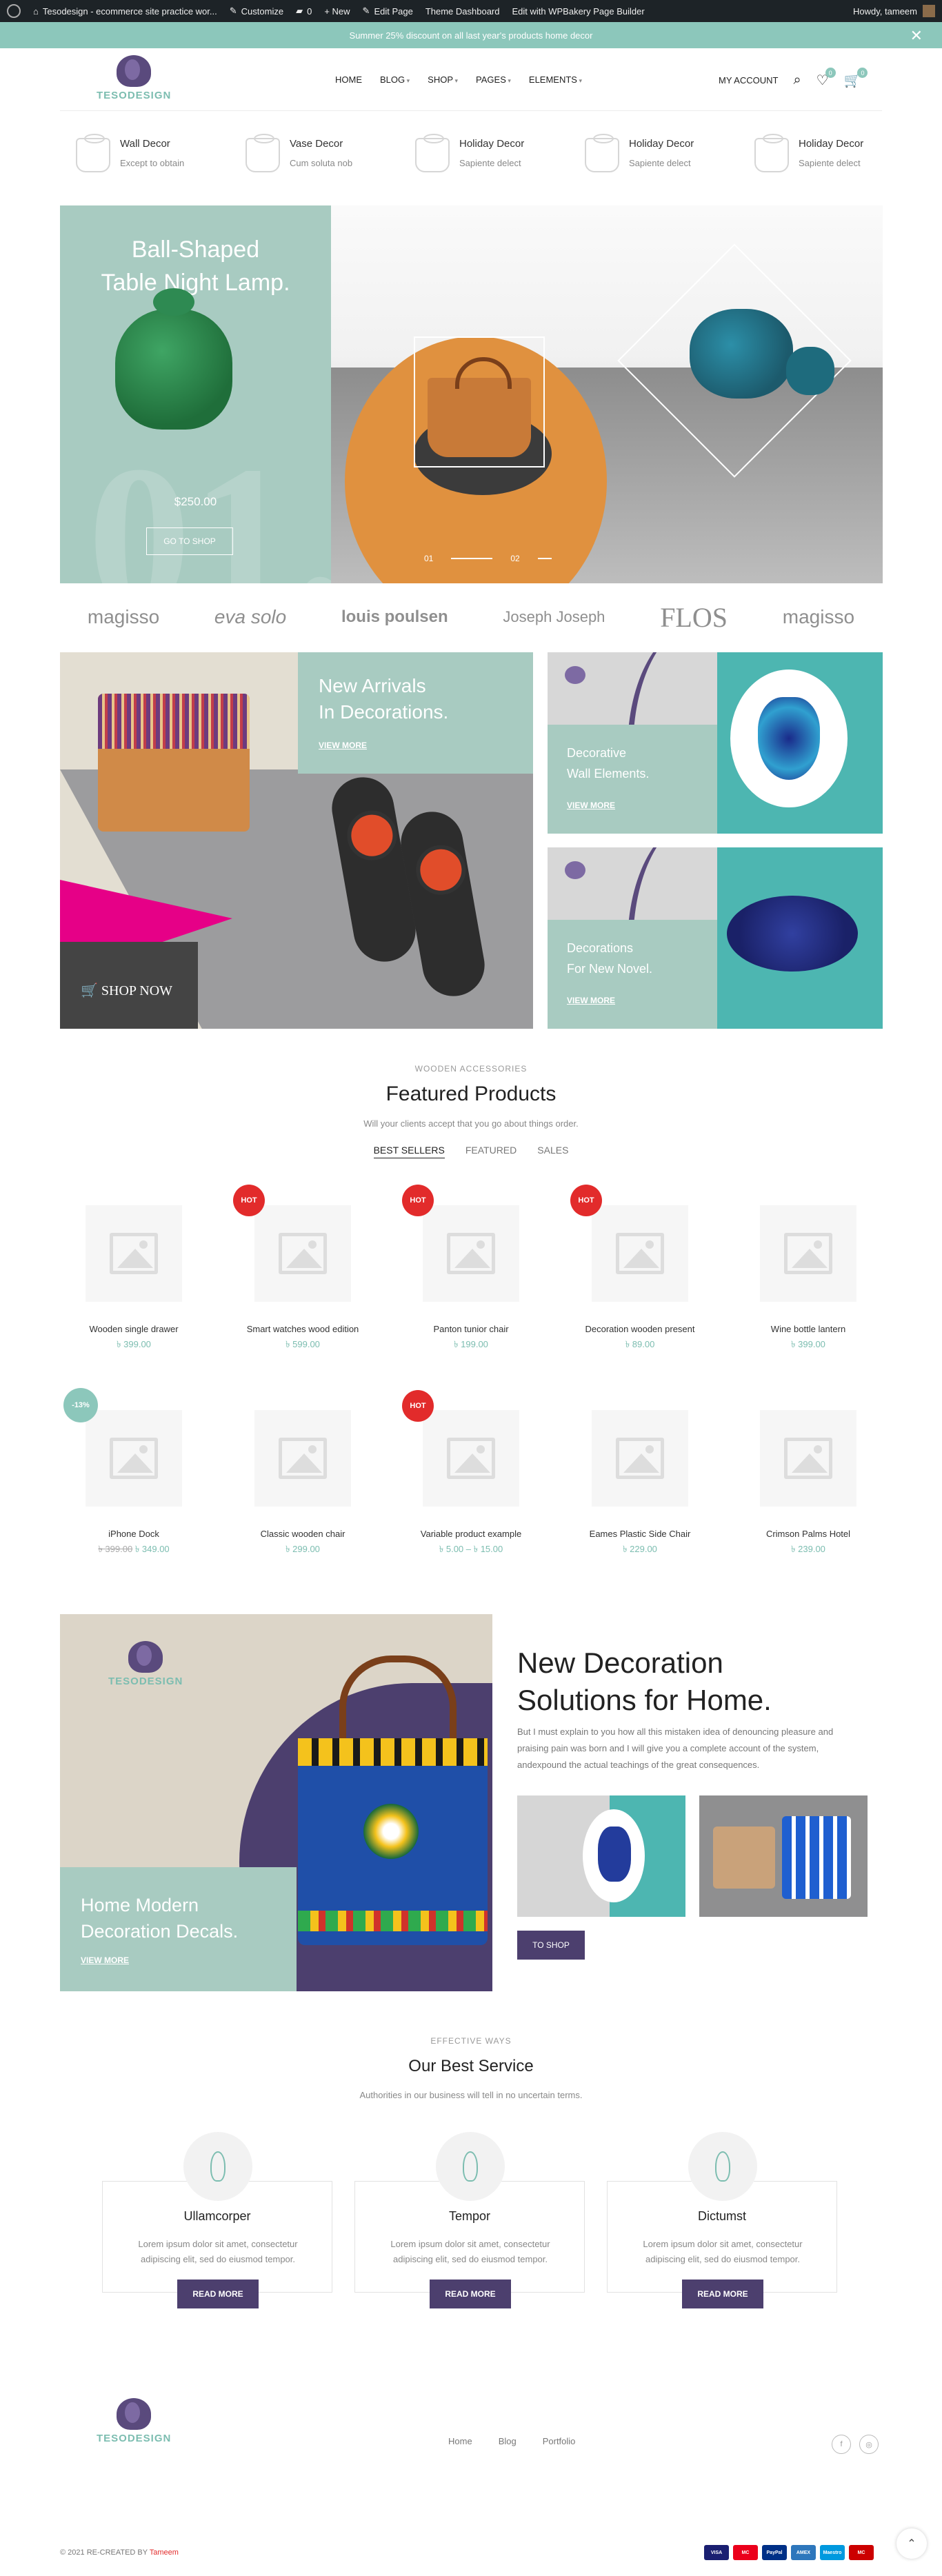  What do you see at coordinates (337, 11) in the screenshot?
I see `admin-new-link: + New` at bounding box center [337, 11].